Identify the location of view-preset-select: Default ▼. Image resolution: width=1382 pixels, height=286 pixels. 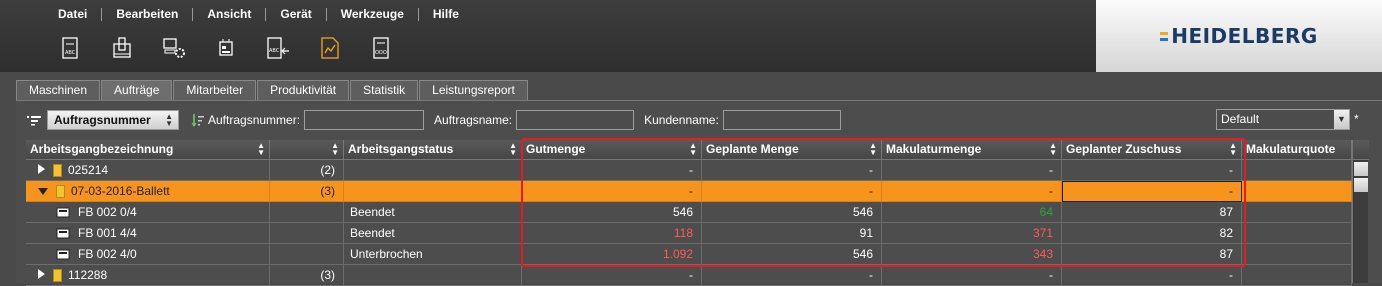
(1283, 119).